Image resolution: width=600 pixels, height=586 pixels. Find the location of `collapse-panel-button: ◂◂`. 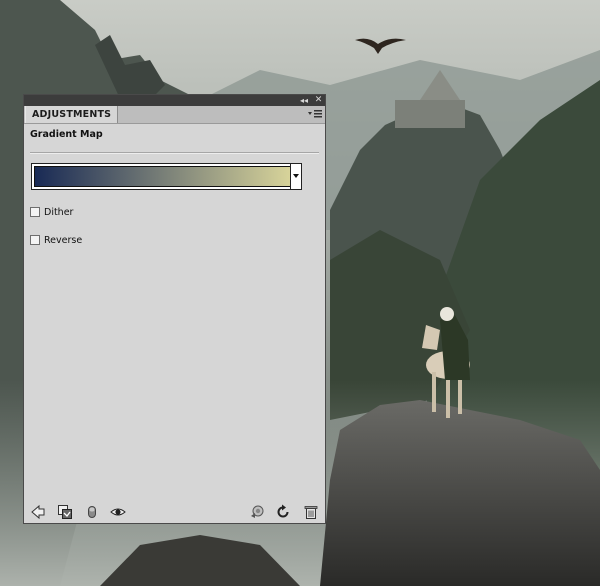

collapse-panel-button: ◂◂ is located at coordinates (304, 100).